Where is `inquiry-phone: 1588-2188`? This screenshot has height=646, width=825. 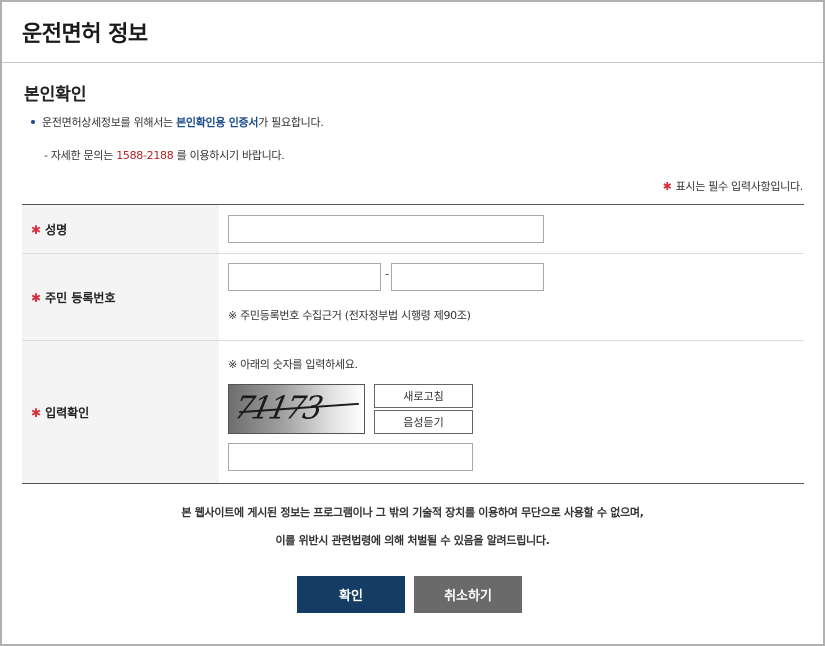
inquiry-phone: 1588-2188 is located at coordinates (145, 155).